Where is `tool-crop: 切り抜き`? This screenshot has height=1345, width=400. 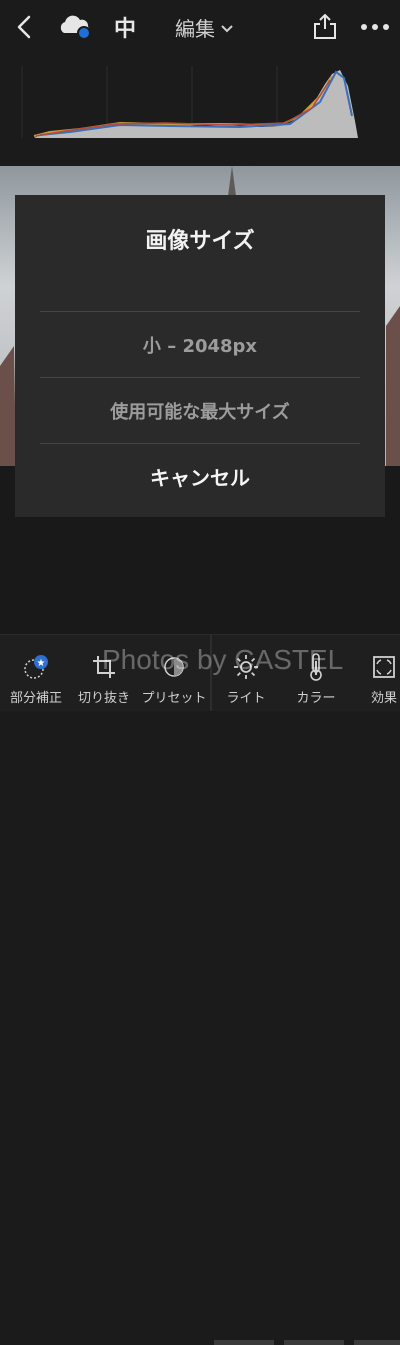 tool-crop: 切り抜き is located at coordinates (104, 673).